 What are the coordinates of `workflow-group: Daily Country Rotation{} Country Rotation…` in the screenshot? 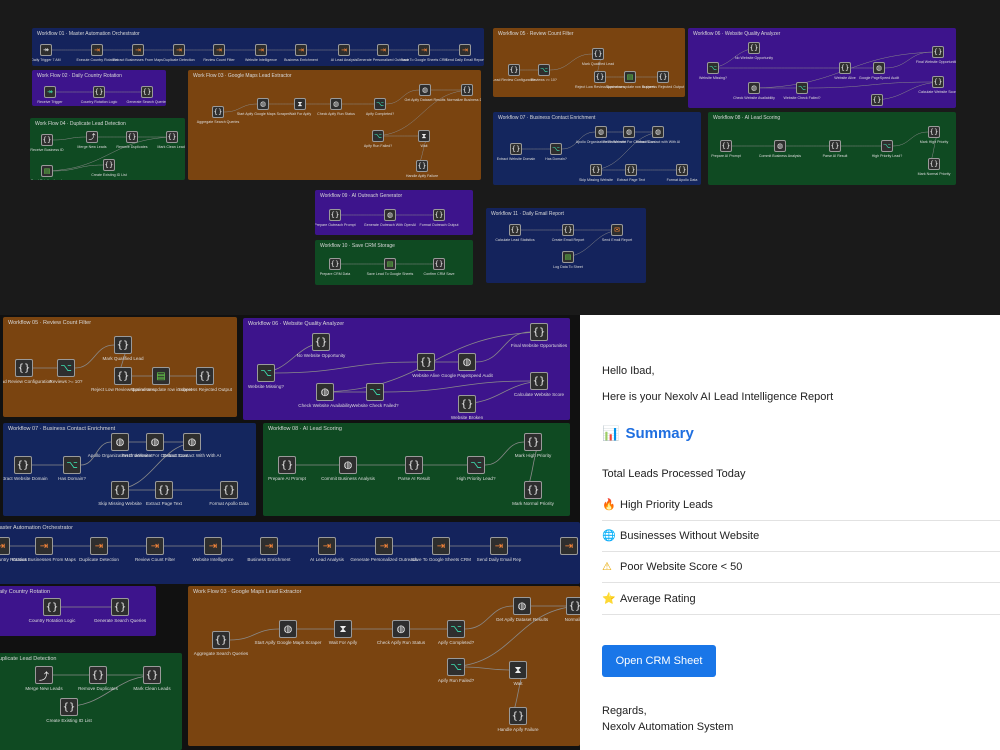 It's located at (78, 611).